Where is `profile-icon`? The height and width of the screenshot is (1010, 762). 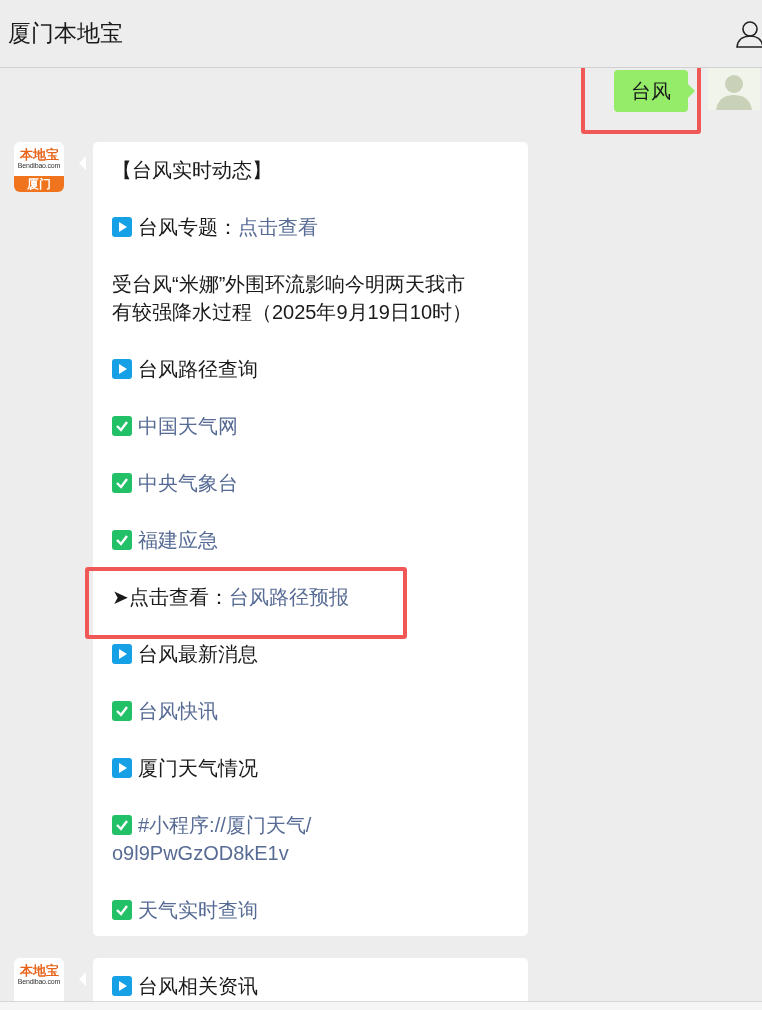 profile-icon is located at coordinates (748, 33).